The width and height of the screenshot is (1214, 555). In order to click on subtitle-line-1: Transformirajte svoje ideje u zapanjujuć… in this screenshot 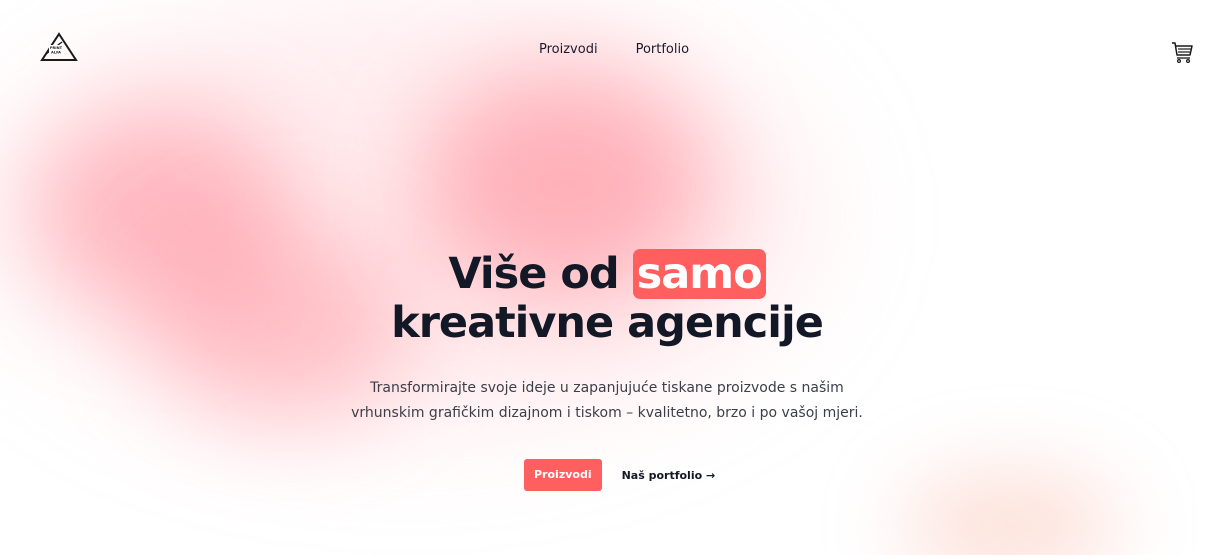, I will do `click(607, 388)`.